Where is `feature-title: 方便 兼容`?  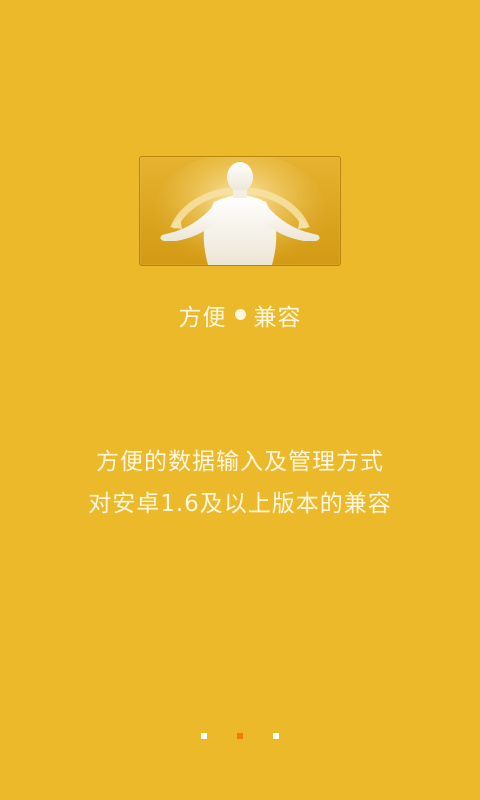
feature-title: 方便 兼容 is located at coordinates (240, 315).